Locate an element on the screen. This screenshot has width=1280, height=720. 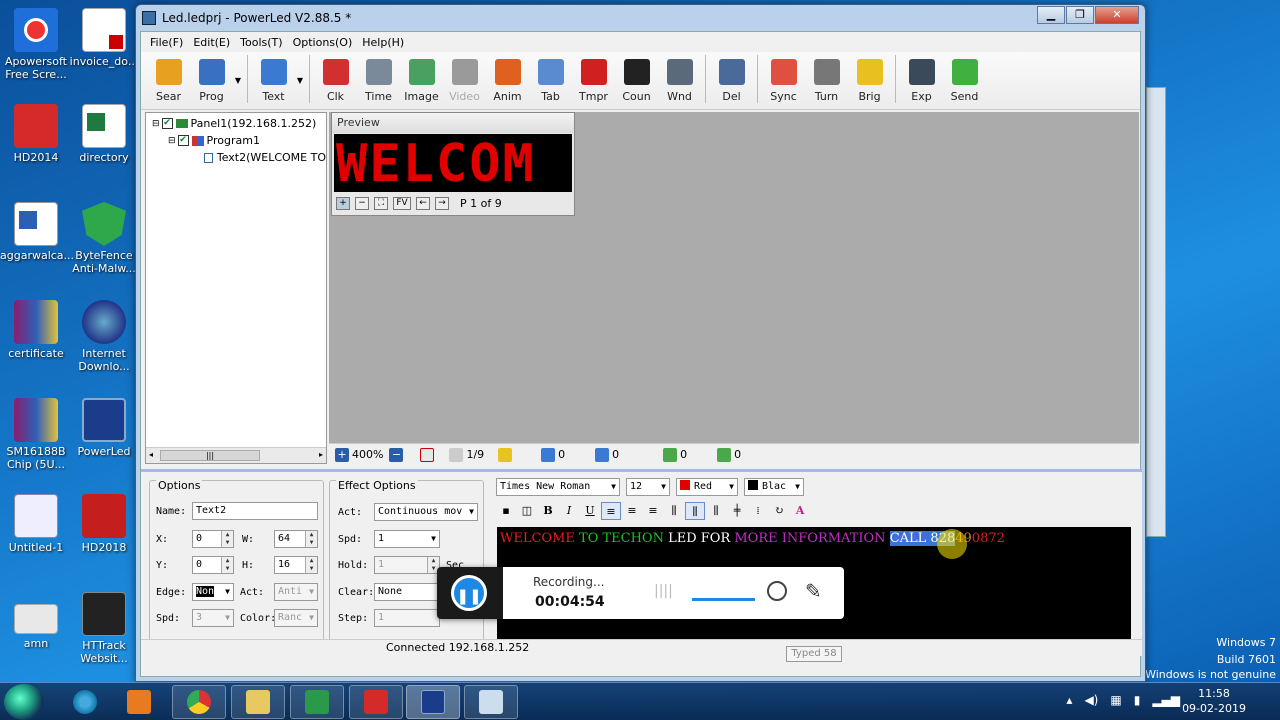
toolbar-exp-button: Exp is located at coordinates (921, 81).